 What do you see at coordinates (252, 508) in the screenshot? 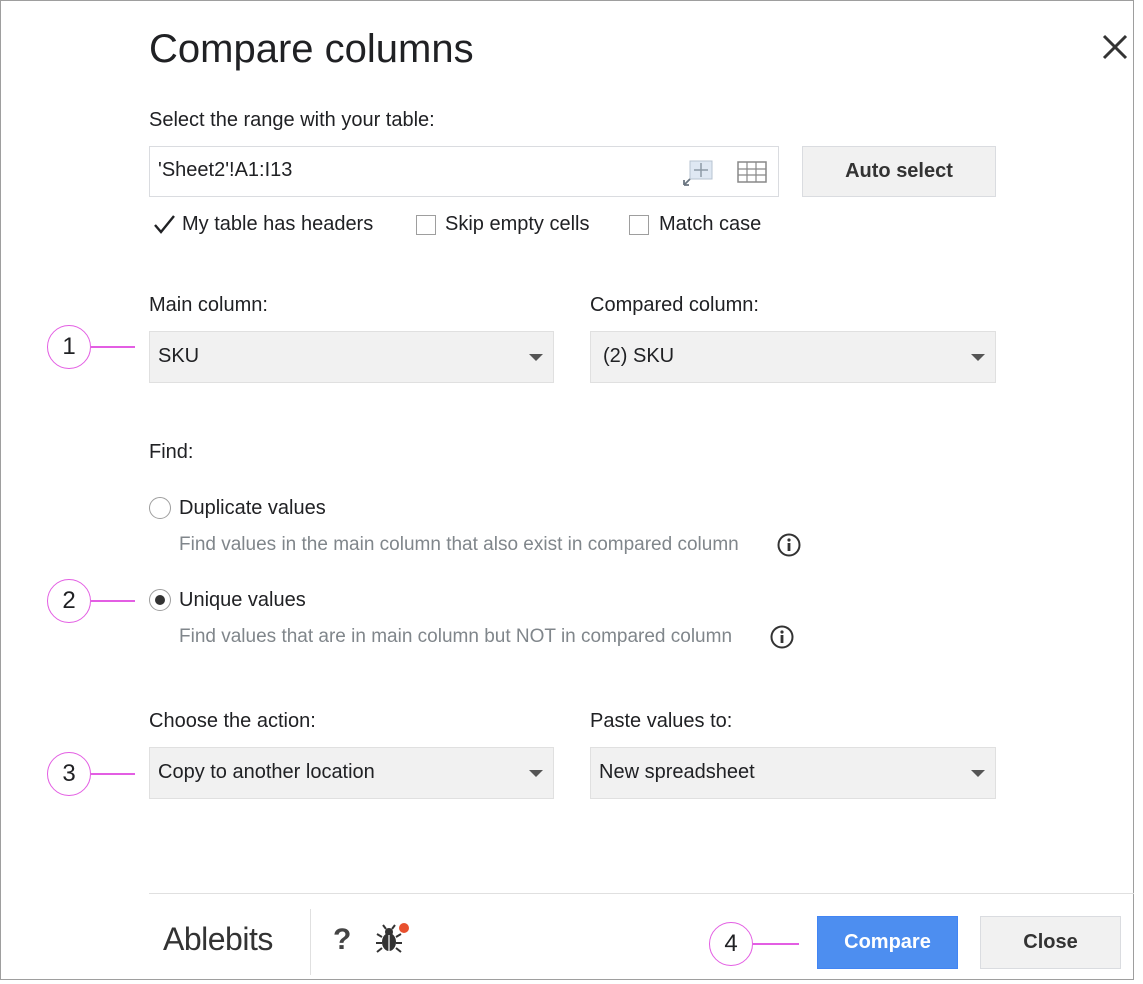
I see `duplicate-label: Duplicate values` at bounding box center [252, 508].